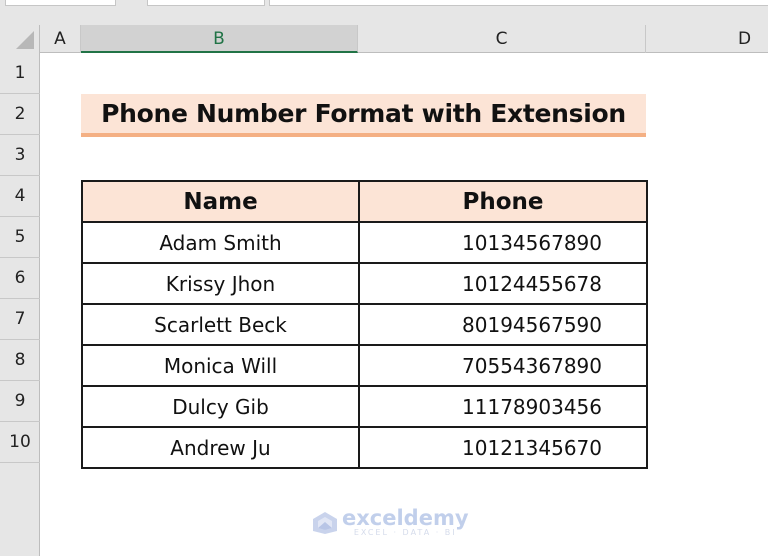 This screenshot has height=556, width=768. What do you see at coordinates (20, 278) in the screenshot?
I see `row-header-6: 6` at bounding box center [20, 278].